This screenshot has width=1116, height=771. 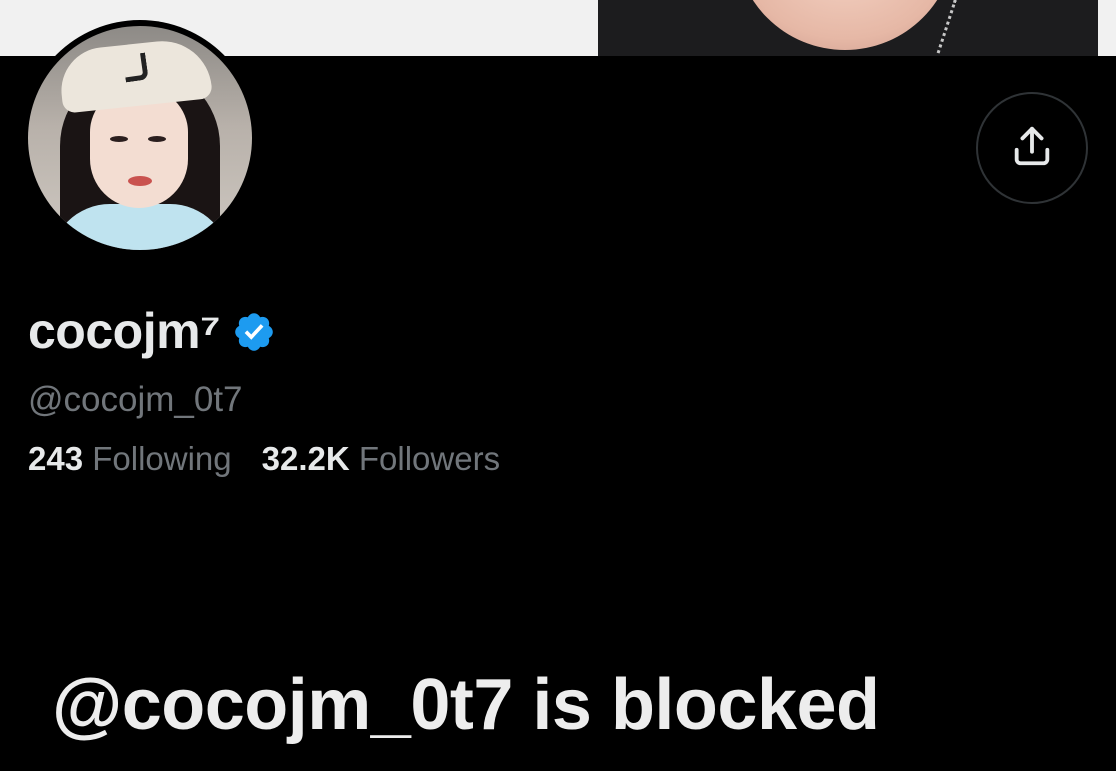 I want to click on display-name-row: cocojm⁷, so click(x=152, y=331).